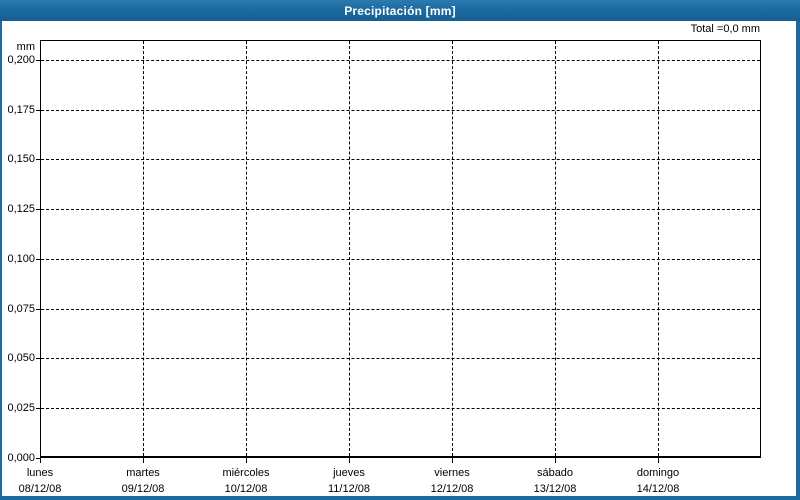 This screenshot has height=500, width=800. What do you see at coordinates (658, 489) in the screenshot?
I see `date-label: 14/12/08` at bounding box center [658, 489].